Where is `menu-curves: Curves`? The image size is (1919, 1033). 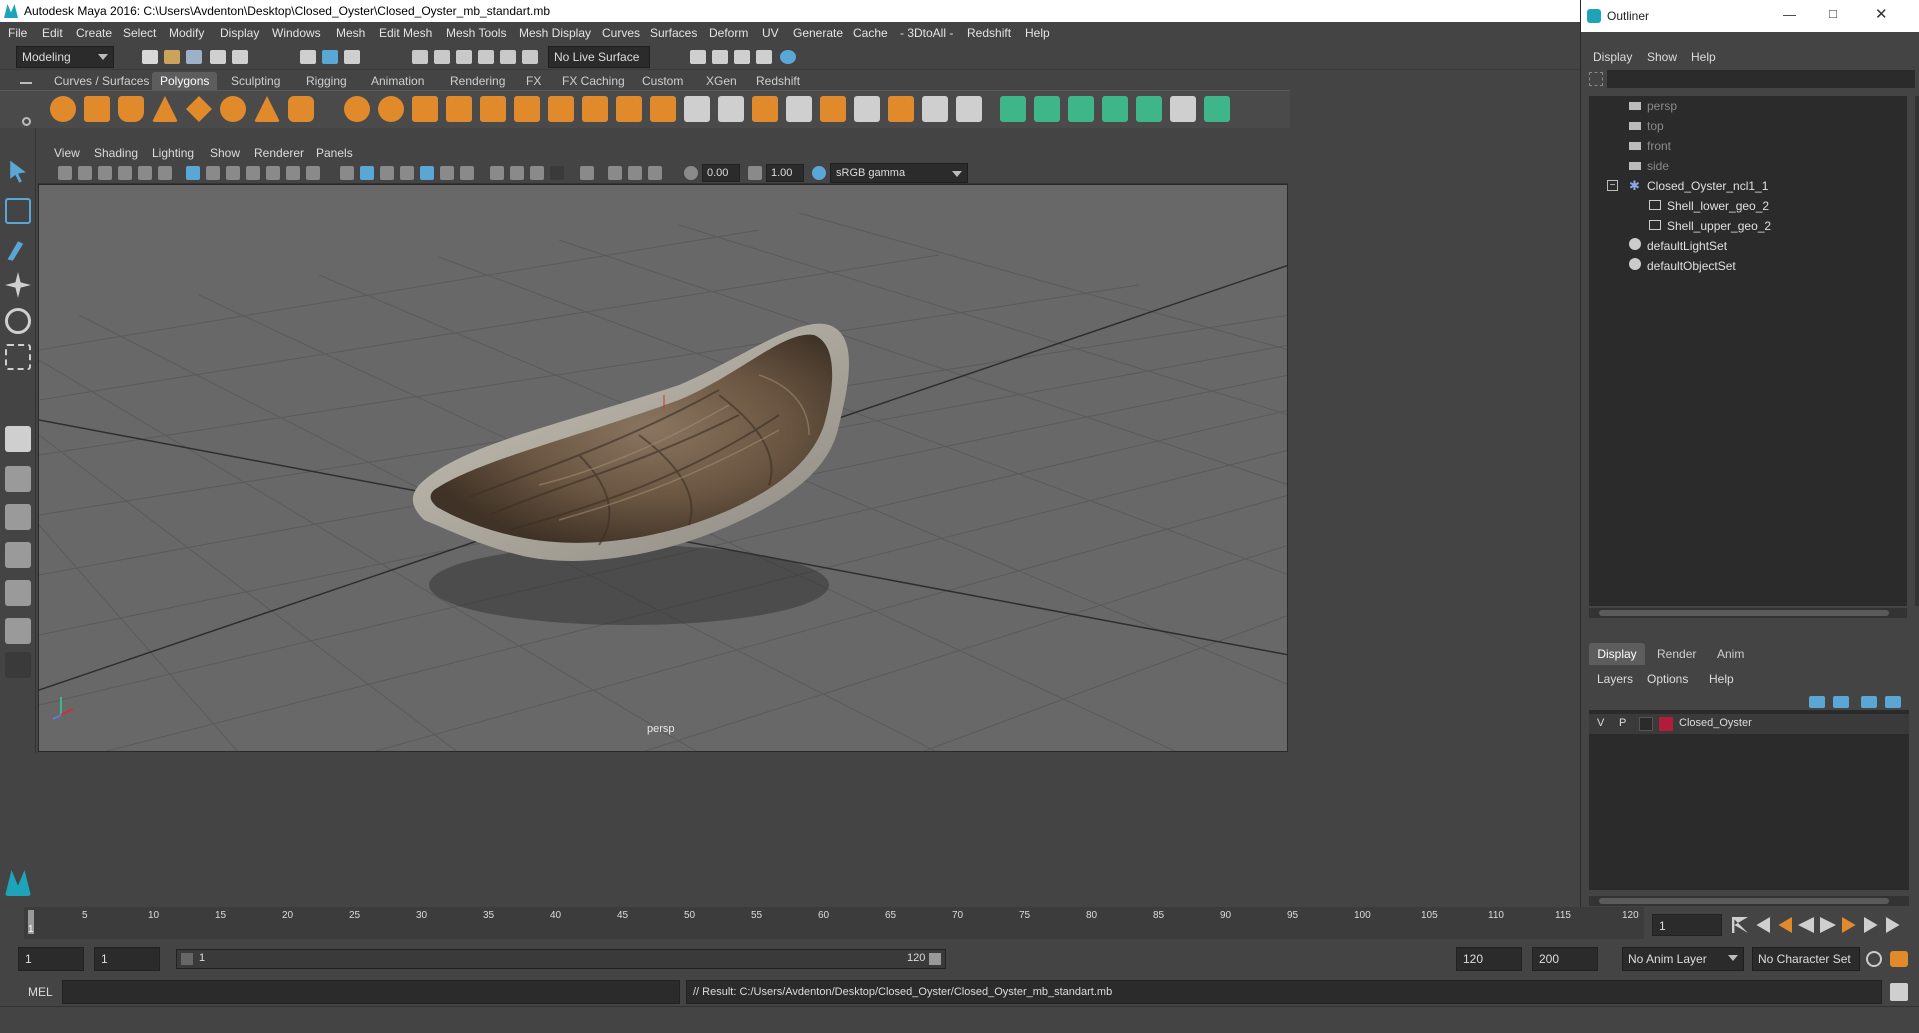 menu-curves: Curves is located at coordinates (621, 33).